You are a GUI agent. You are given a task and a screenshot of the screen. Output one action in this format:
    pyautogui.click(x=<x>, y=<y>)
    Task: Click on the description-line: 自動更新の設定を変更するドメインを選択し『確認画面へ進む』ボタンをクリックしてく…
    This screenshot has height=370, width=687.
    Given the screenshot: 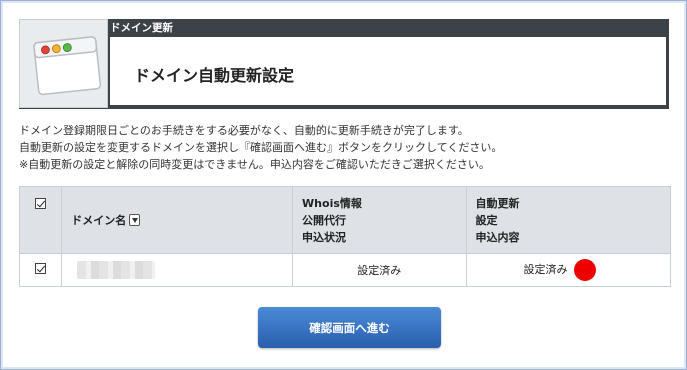 What is the action you would take?
    pyautogui.click(x=261, y=147)
    